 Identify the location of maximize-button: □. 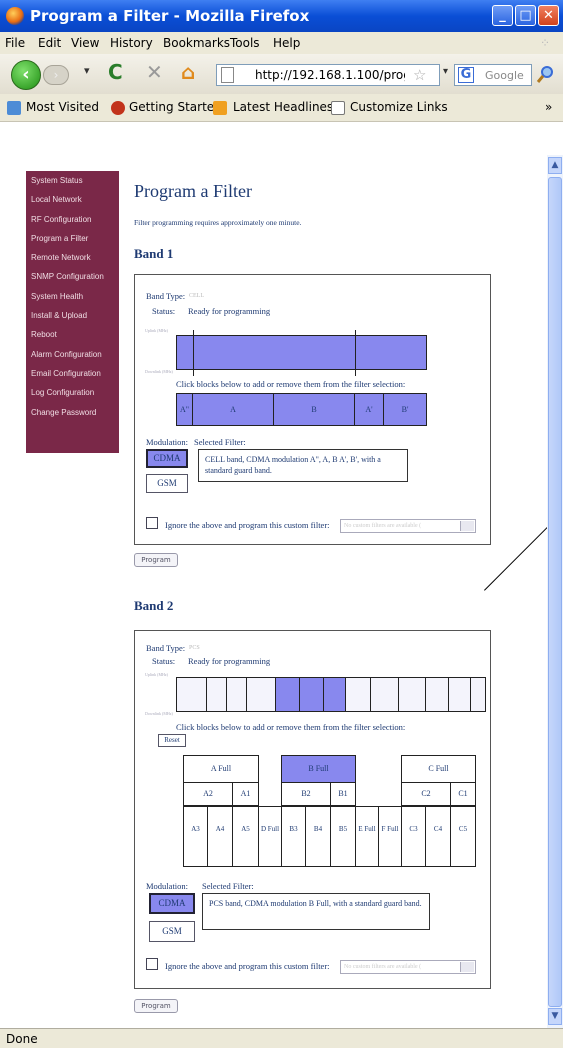
(525, 15).